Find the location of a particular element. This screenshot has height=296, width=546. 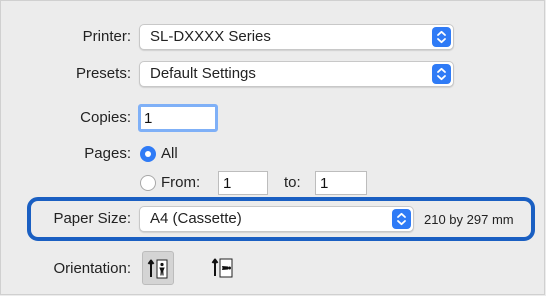

copies-input is located at coordinates (178, 118).